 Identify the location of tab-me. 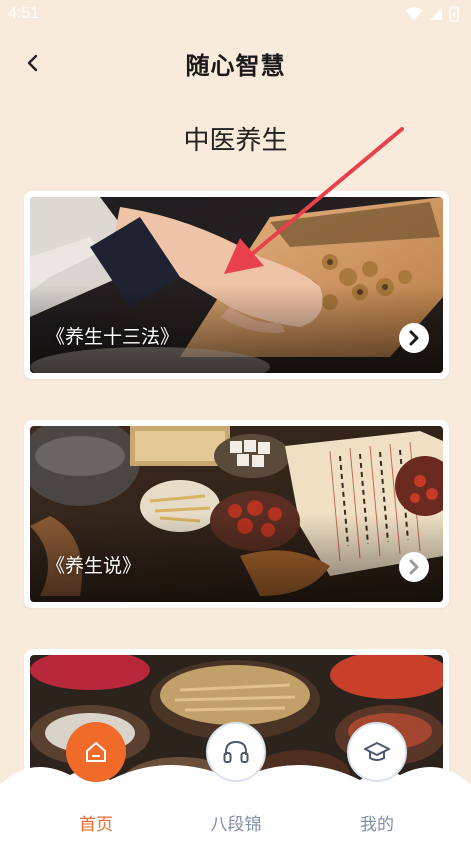
(377, 752).